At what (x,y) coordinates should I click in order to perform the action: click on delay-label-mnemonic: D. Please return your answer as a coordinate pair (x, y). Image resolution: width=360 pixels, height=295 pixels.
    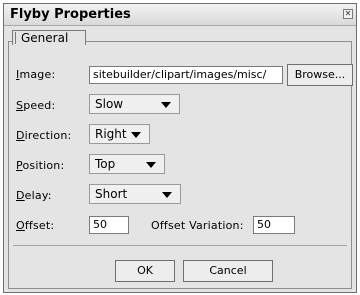
    Looking at the image, I should click on (20, 195).